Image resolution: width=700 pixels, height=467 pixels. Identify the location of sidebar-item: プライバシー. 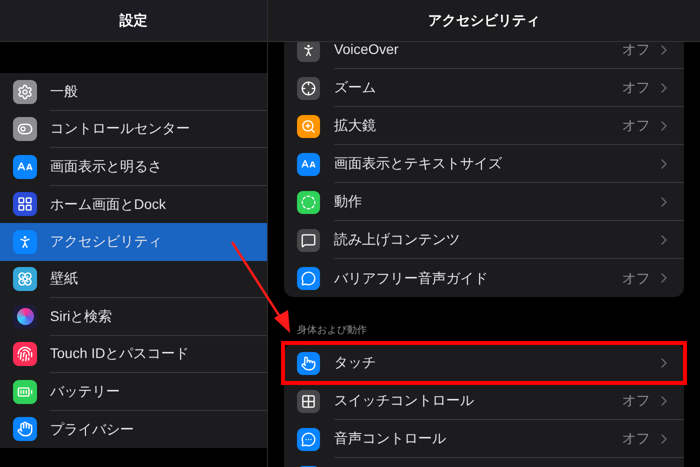
(133, 429).